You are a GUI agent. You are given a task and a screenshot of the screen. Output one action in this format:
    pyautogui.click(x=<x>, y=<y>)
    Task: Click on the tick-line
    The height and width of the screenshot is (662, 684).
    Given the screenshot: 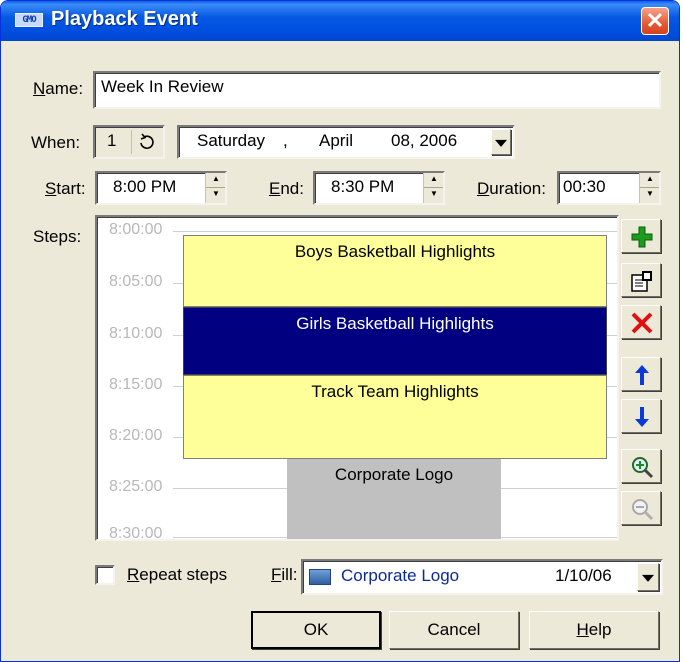 What is the action you would take?
    pyautogui.click(x=395, y=231)
    